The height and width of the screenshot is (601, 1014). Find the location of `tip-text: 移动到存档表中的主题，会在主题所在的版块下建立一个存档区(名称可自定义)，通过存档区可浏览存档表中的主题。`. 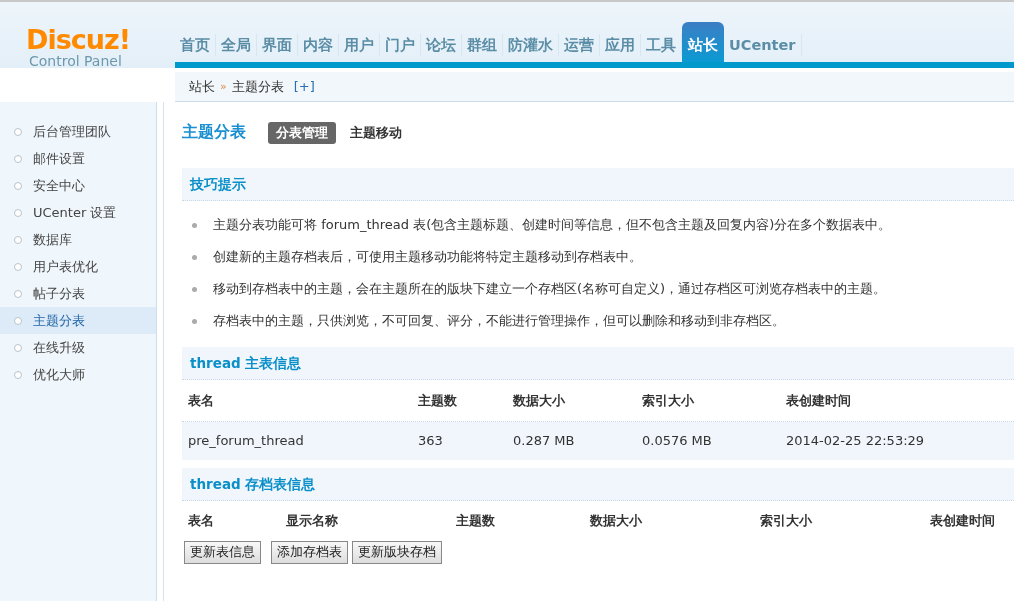

tip-text: 移动到存档表中的主题，会在主题所在的版块下建立一个存档区(名称可自定义)，通过存档区可浏览存档表中的主题。 is located at coordinates (550, 289).